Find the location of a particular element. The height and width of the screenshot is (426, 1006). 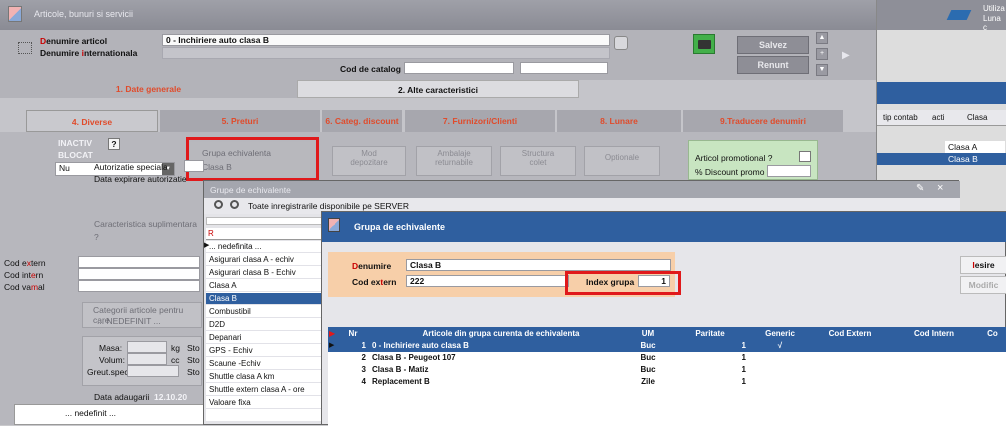

structura-button: Structura colet is located at coordinates (538, 161).